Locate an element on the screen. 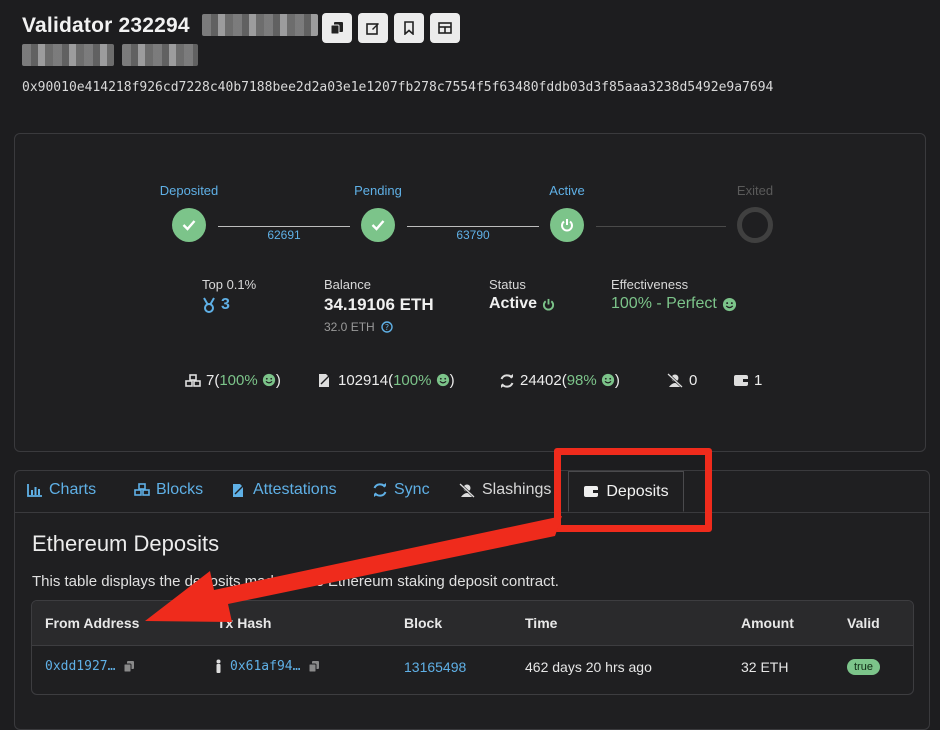 Image resolution: width=940 pixels, height=730 pixels. slashings-count: 0 is located at coordinates (693, 380).